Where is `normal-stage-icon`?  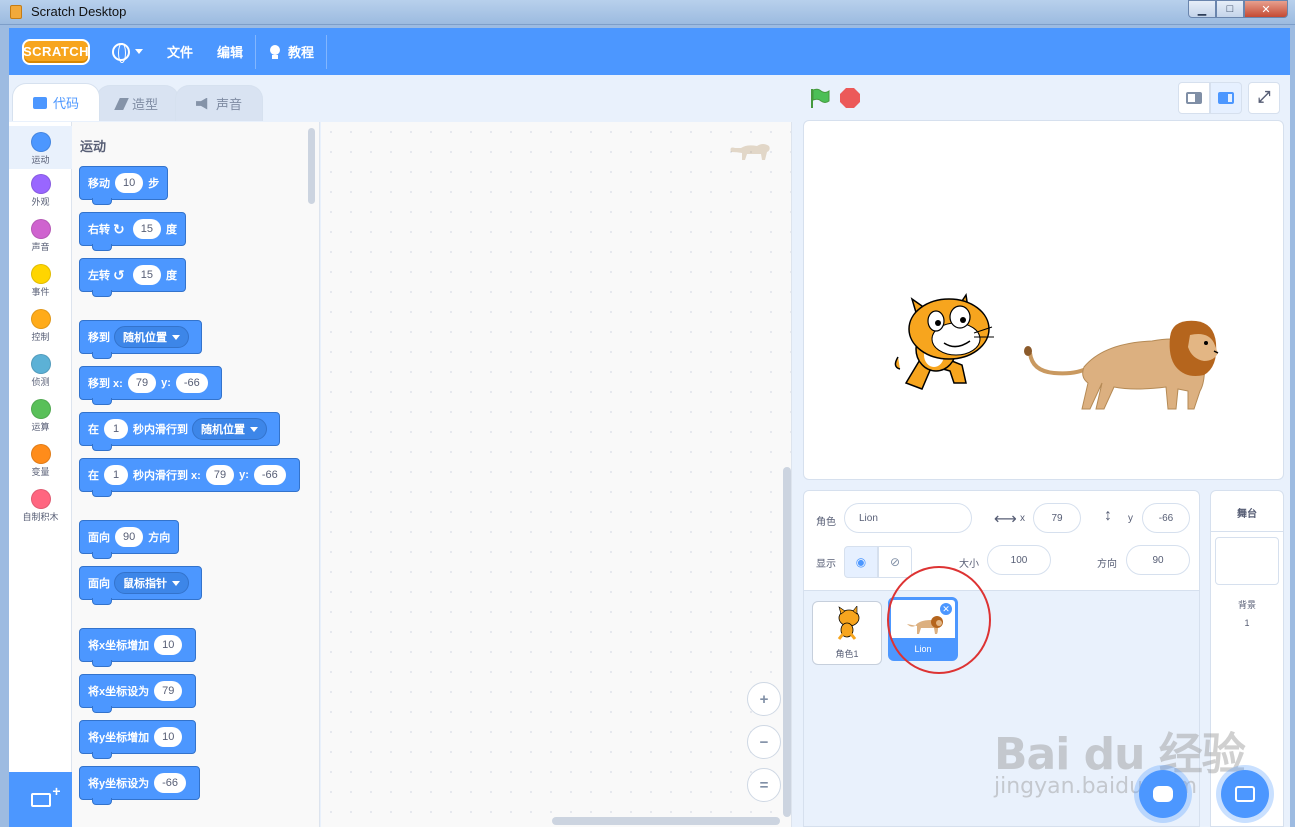
normal-stage-icon is located at coordinates (1226, 98).